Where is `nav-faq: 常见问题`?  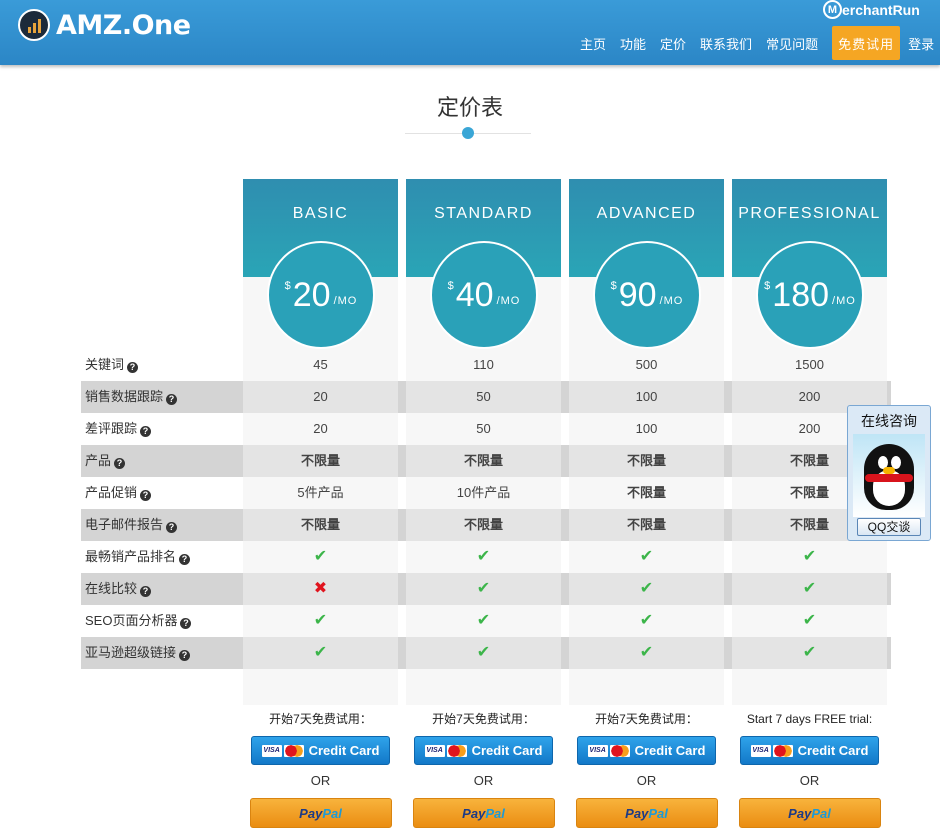
nav-faq: 常见问题 is located at coordinates (792, 43).